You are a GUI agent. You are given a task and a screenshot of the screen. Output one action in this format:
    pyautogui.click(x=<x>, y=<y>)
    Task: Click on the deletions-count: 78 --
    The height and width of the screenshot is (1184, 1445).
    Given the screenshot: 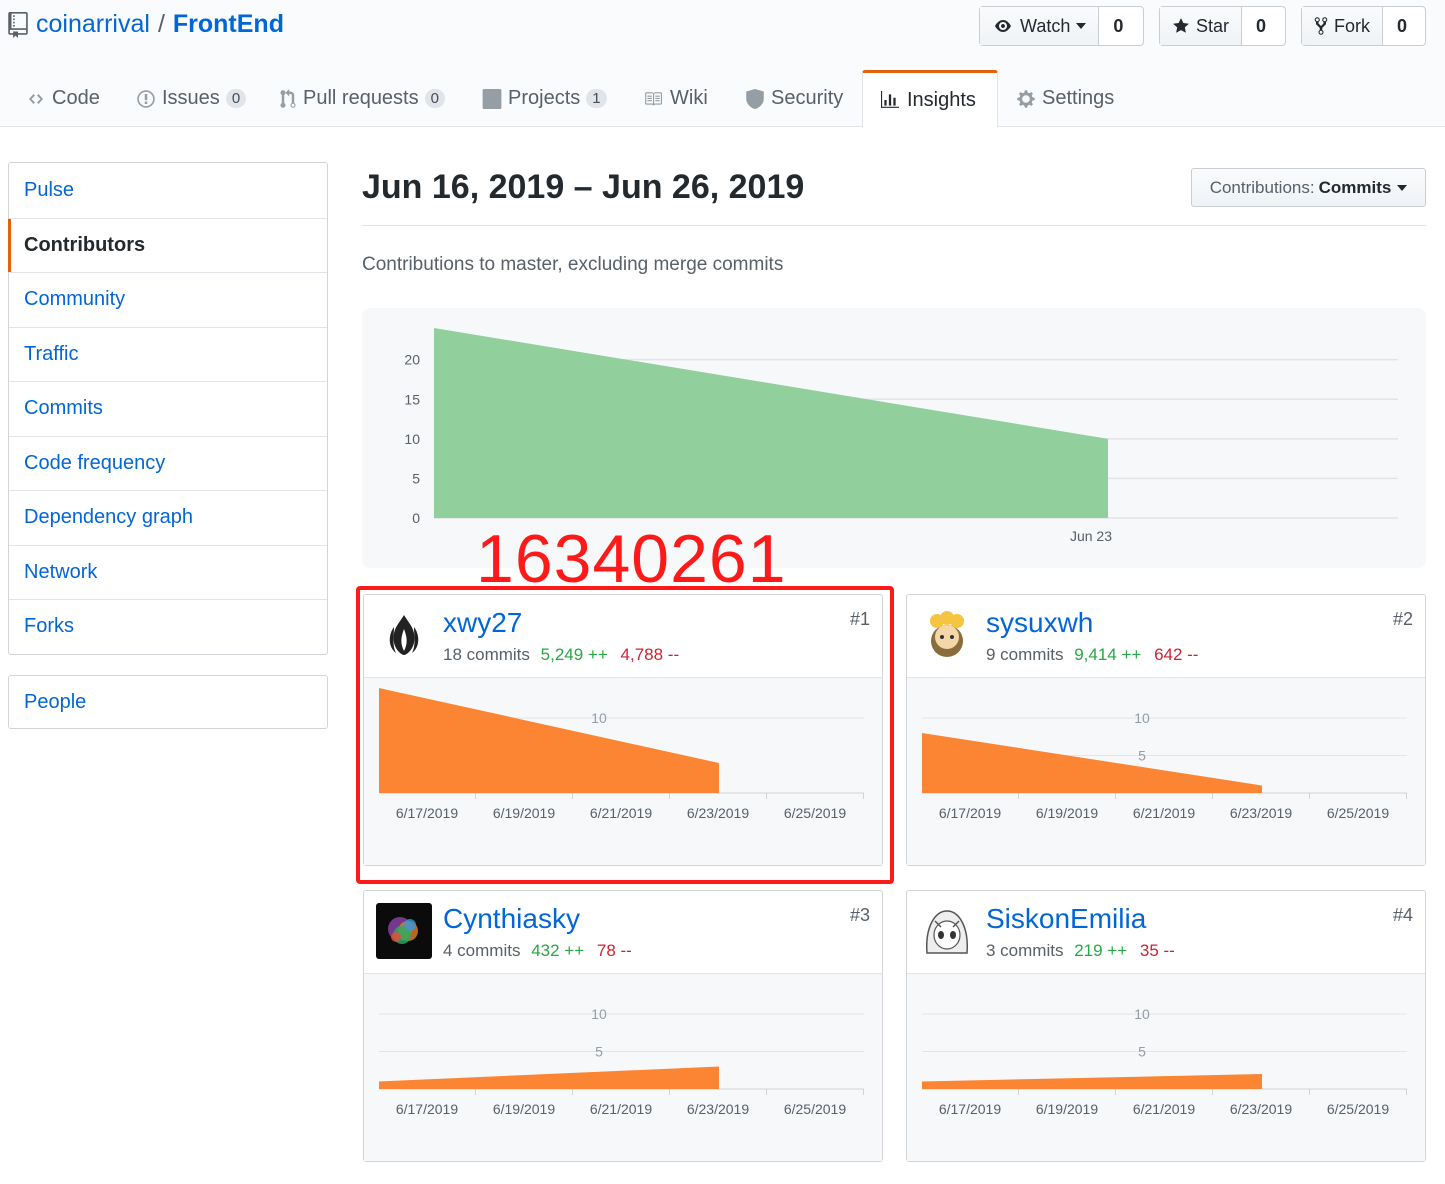 What is the action you would take?
    pyautogui.click(x=614, y=950)
    